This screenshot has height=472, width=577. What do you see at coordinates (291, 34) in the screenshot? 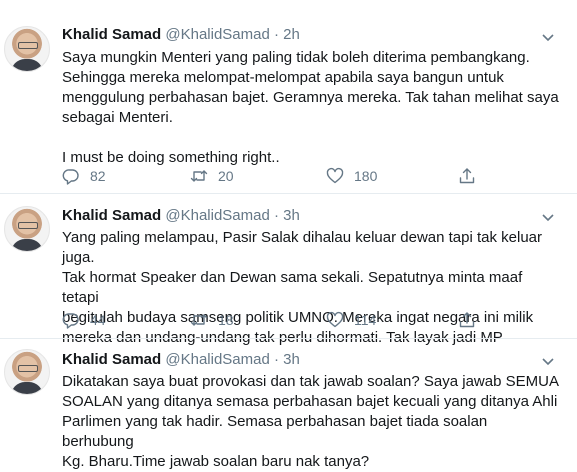
I see `timestamp: 2h` at bounding box center [291, 34].